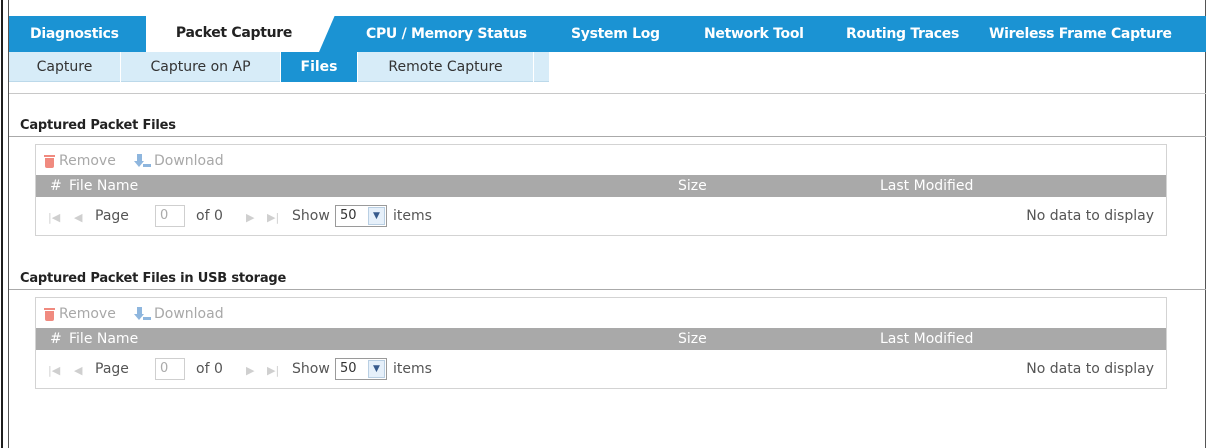 This screenshot has width=1206, height=448. Describe the element at coordinates (446, 34) in the screenshot. I see `tab-cpu-memory-status: CPU / Memory Status` at that location.